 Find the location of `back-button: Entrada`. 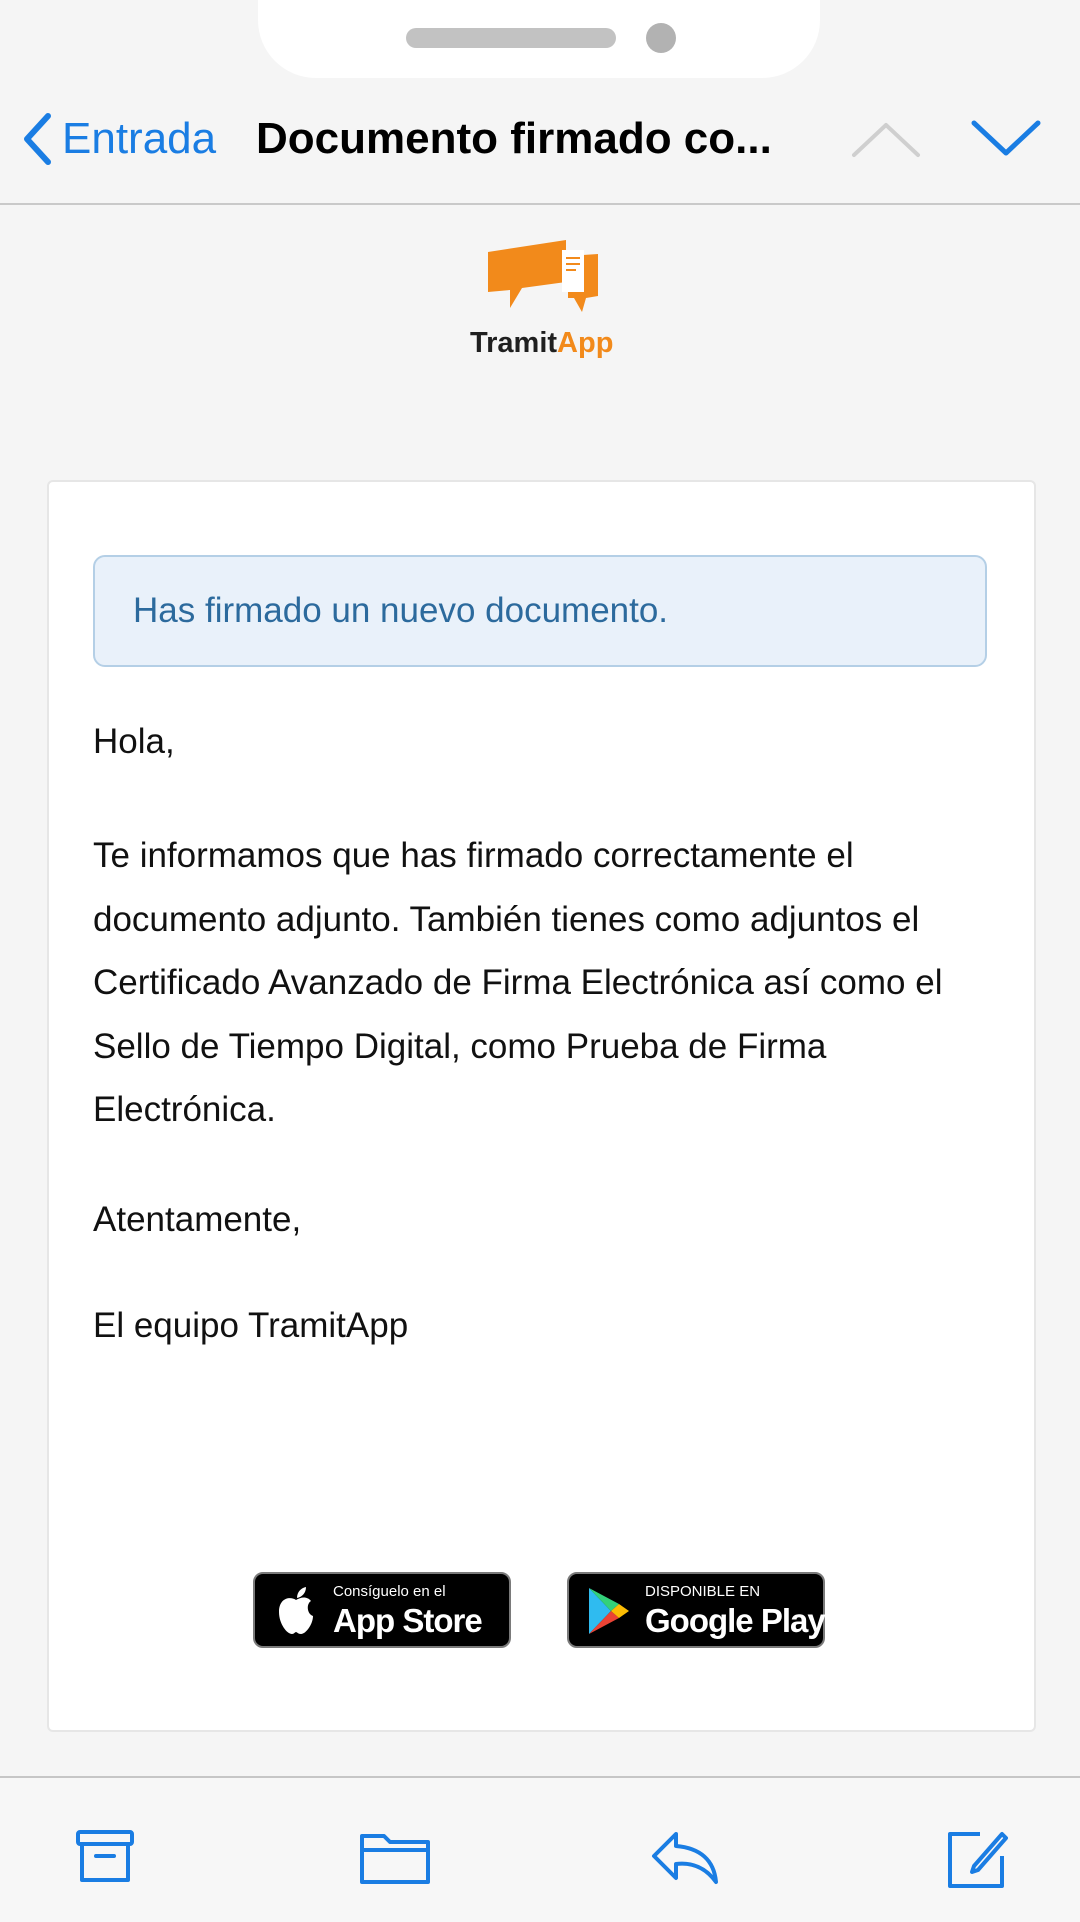

back-button: Entrada is located at coordinates (119, 139).